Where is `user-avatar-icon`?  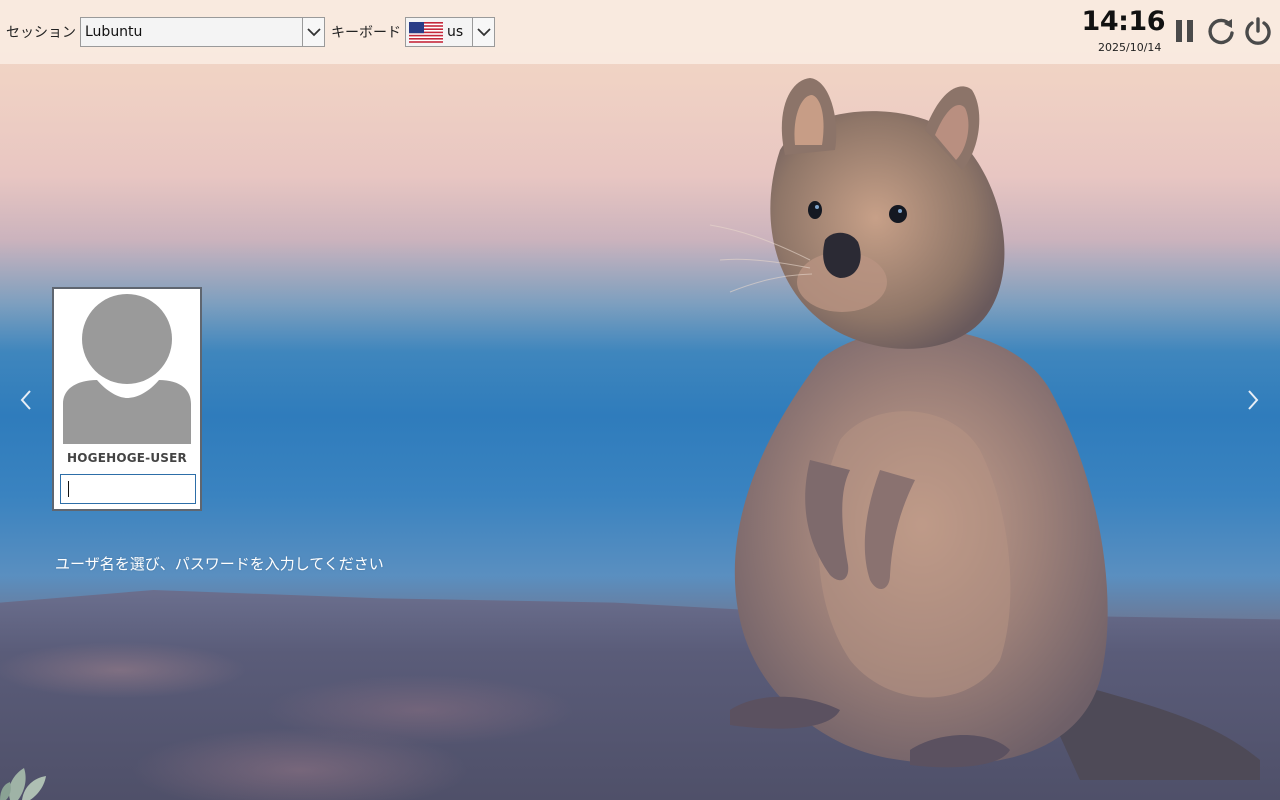 user-avatar-icon is located at coordinates (127, 369).